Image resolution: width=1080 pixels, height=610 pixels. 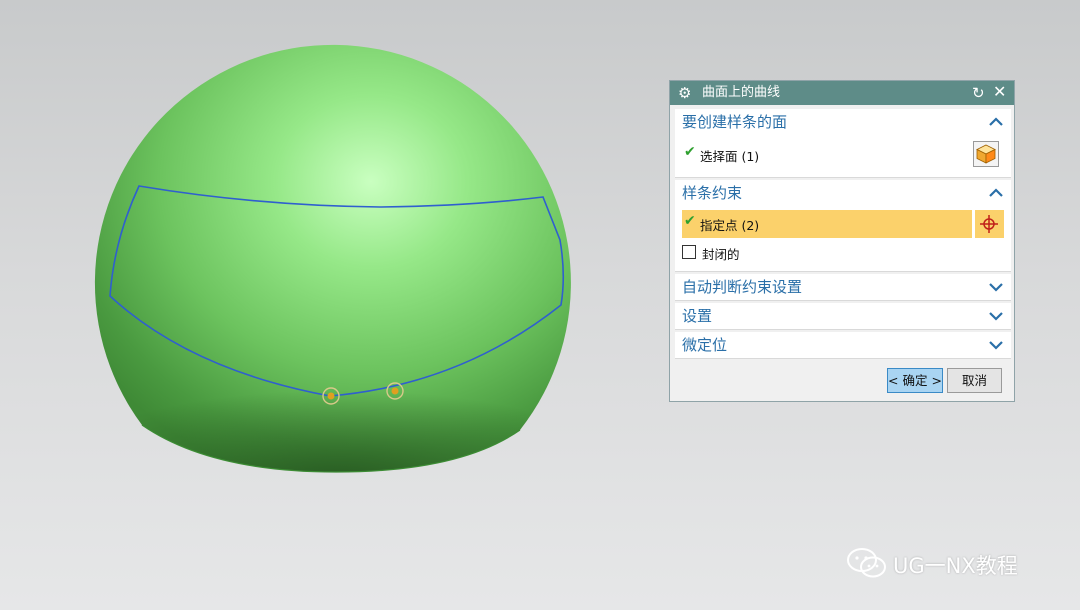 I want to click on spline-constraints-label: 样条约束, so click(x=712, y=193).